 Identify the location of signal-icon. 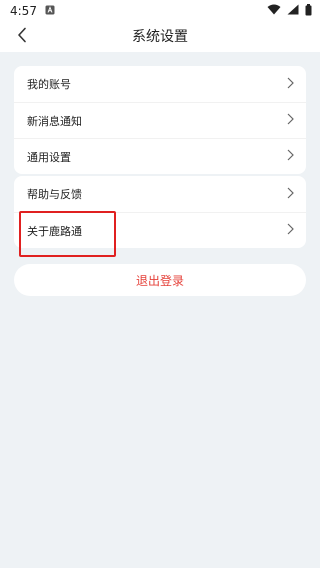
(293, 11).